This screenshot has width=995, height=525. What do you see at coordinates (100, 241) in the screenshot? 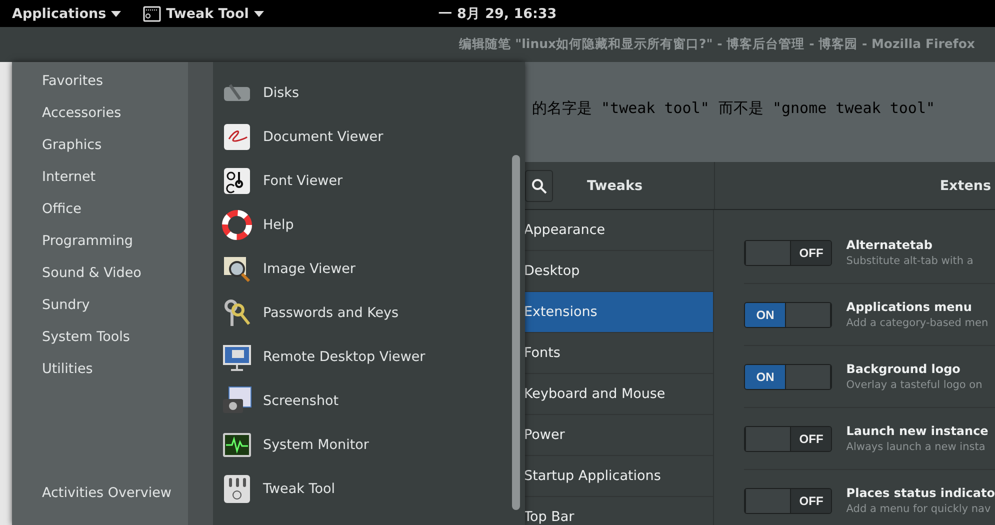
I see `category-item: Programming` at bounding box center [100, 241].